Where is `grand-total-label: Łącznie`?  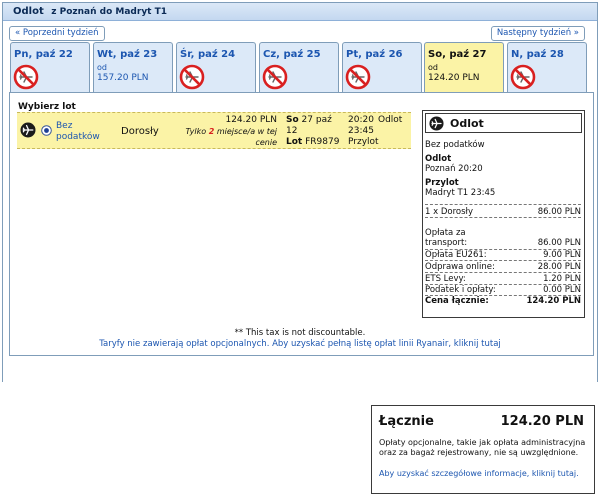 grand-total-label: Łącznie is located at coordinates (406, 421).